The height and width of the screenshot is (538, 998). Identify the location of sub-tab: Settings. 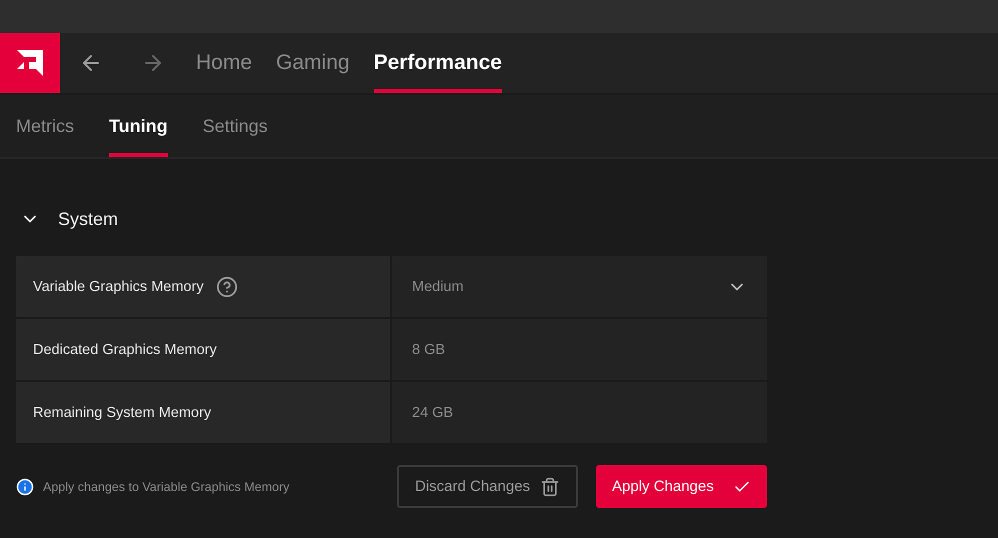
(235, 126).